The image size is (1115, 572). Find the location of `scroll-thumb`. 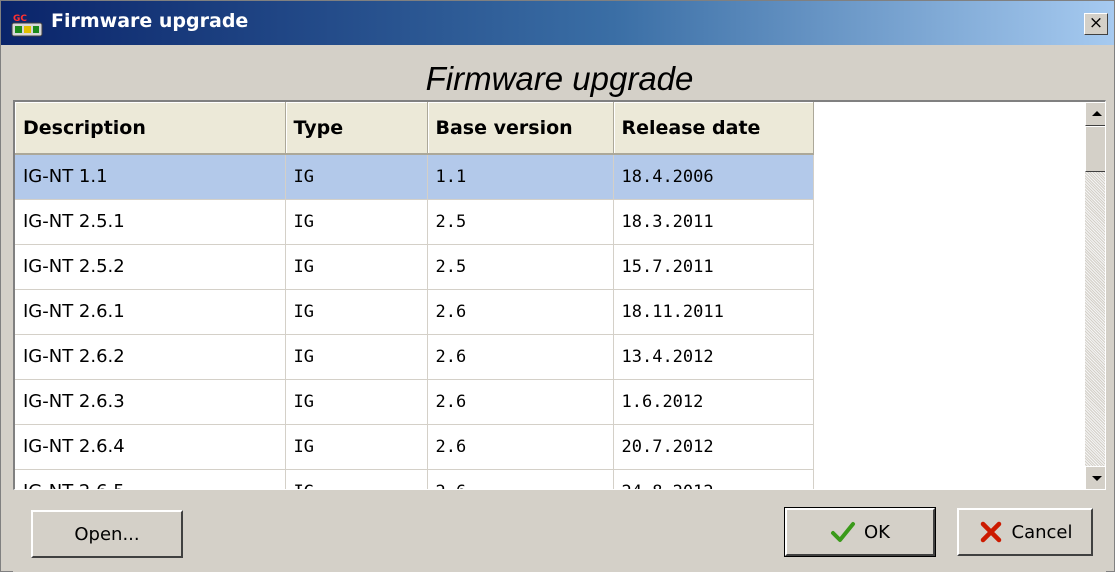

scroll-thumb is located at coordinates (1095, 149).